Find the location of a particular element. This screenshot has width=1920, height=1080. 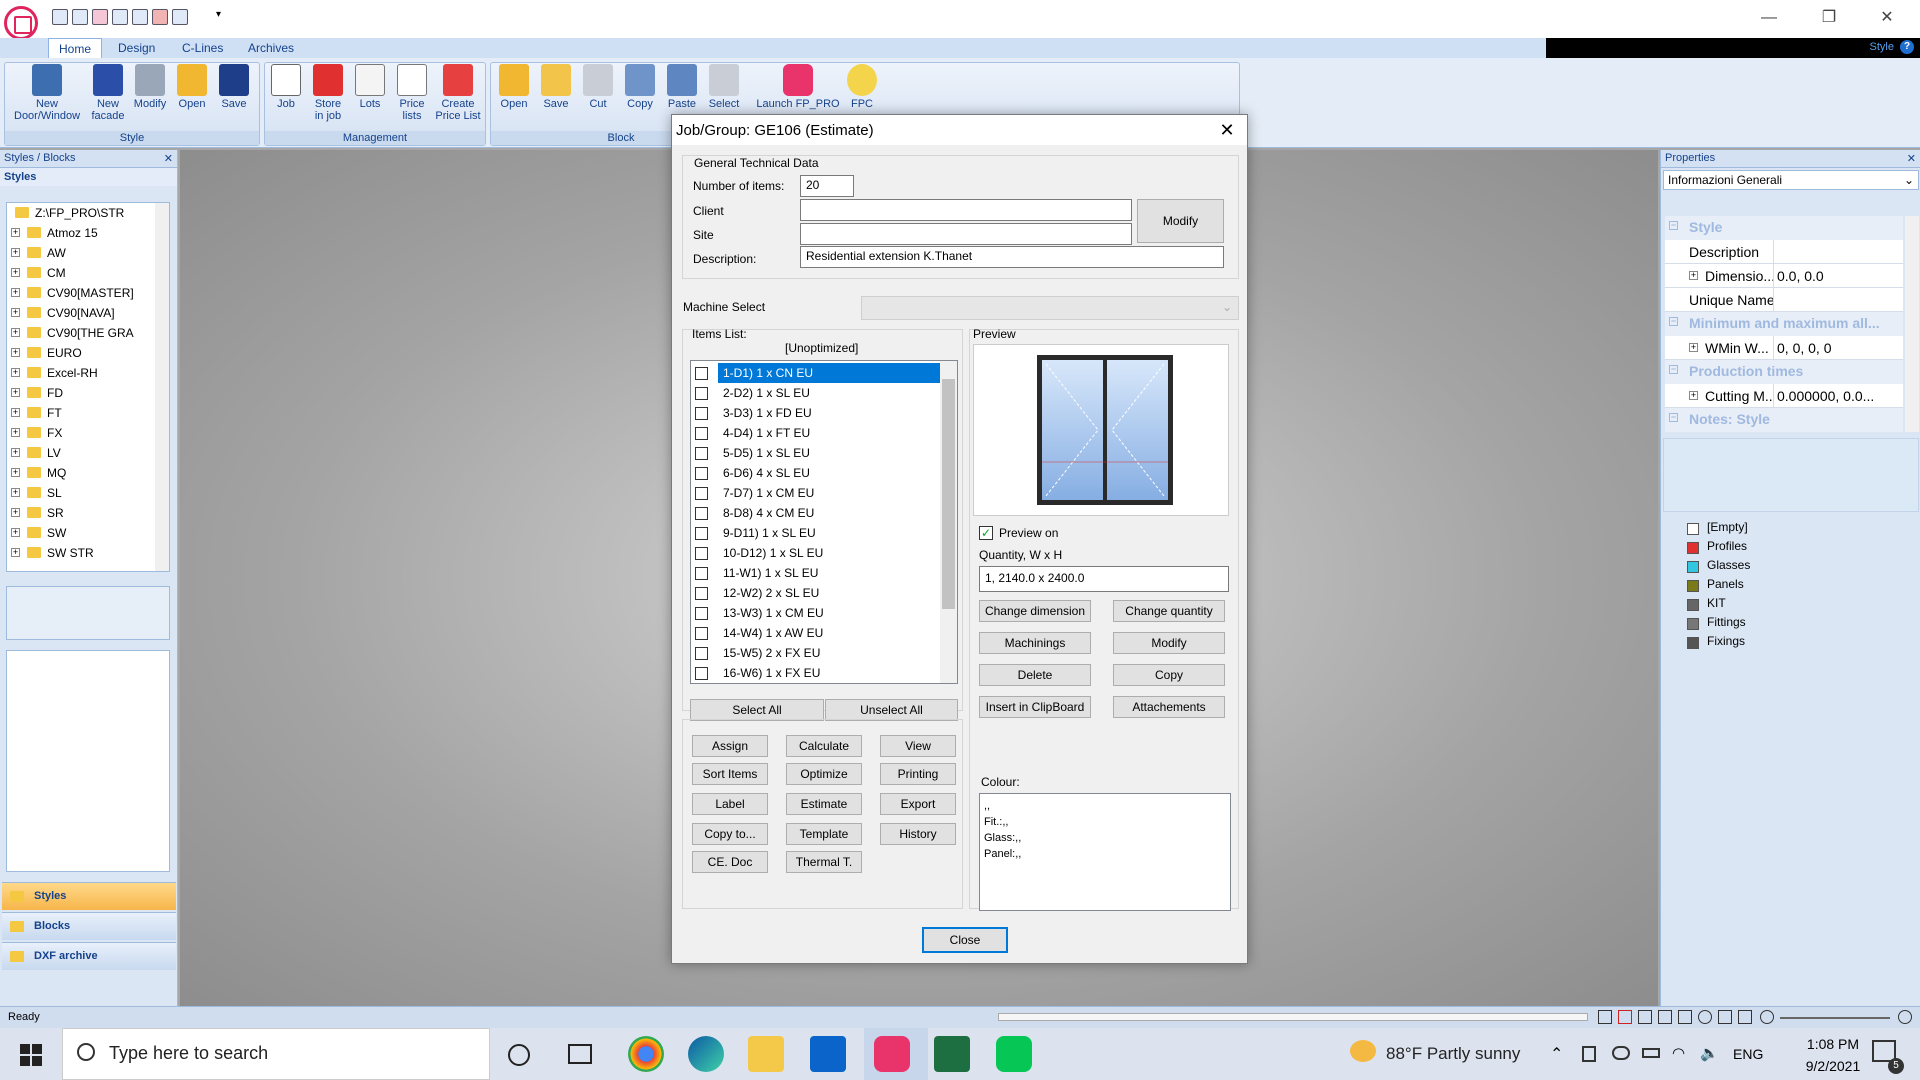

export-button: Export is located at coordinates (918, 804).